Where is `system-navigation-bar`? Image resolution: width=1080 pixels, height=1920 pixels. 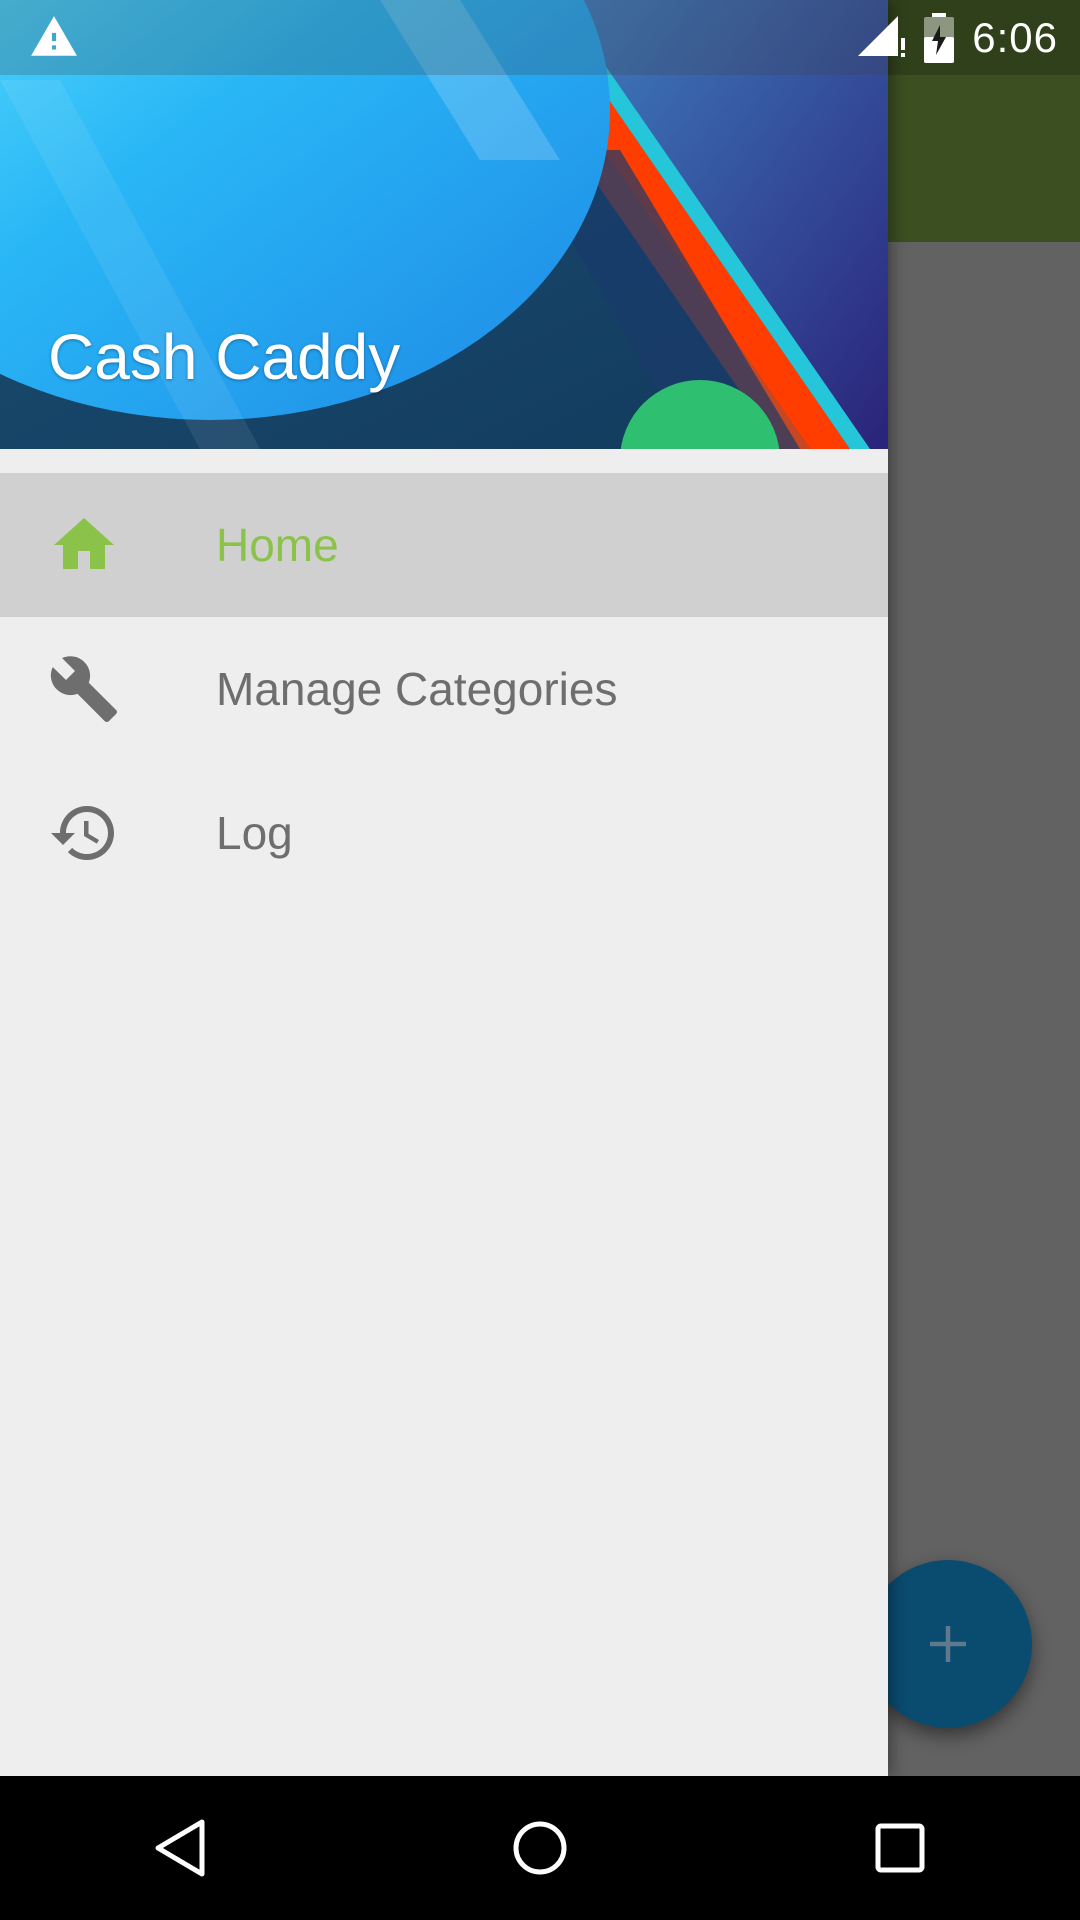 system-navigation-bar is located at coordinates (540, 1848).